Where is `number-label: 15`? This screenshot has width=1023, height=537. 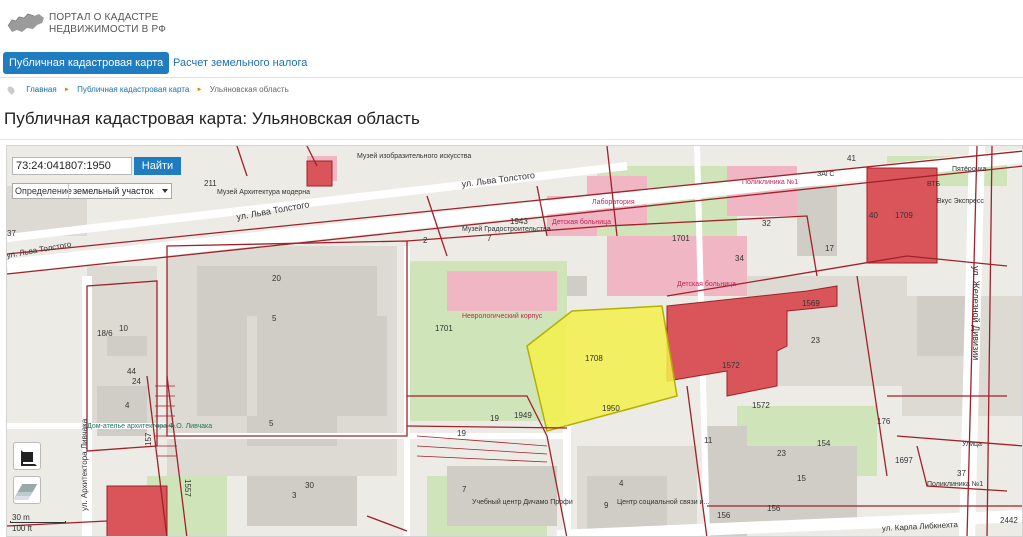 number-label: 15 is located at coordinates (801, 478).